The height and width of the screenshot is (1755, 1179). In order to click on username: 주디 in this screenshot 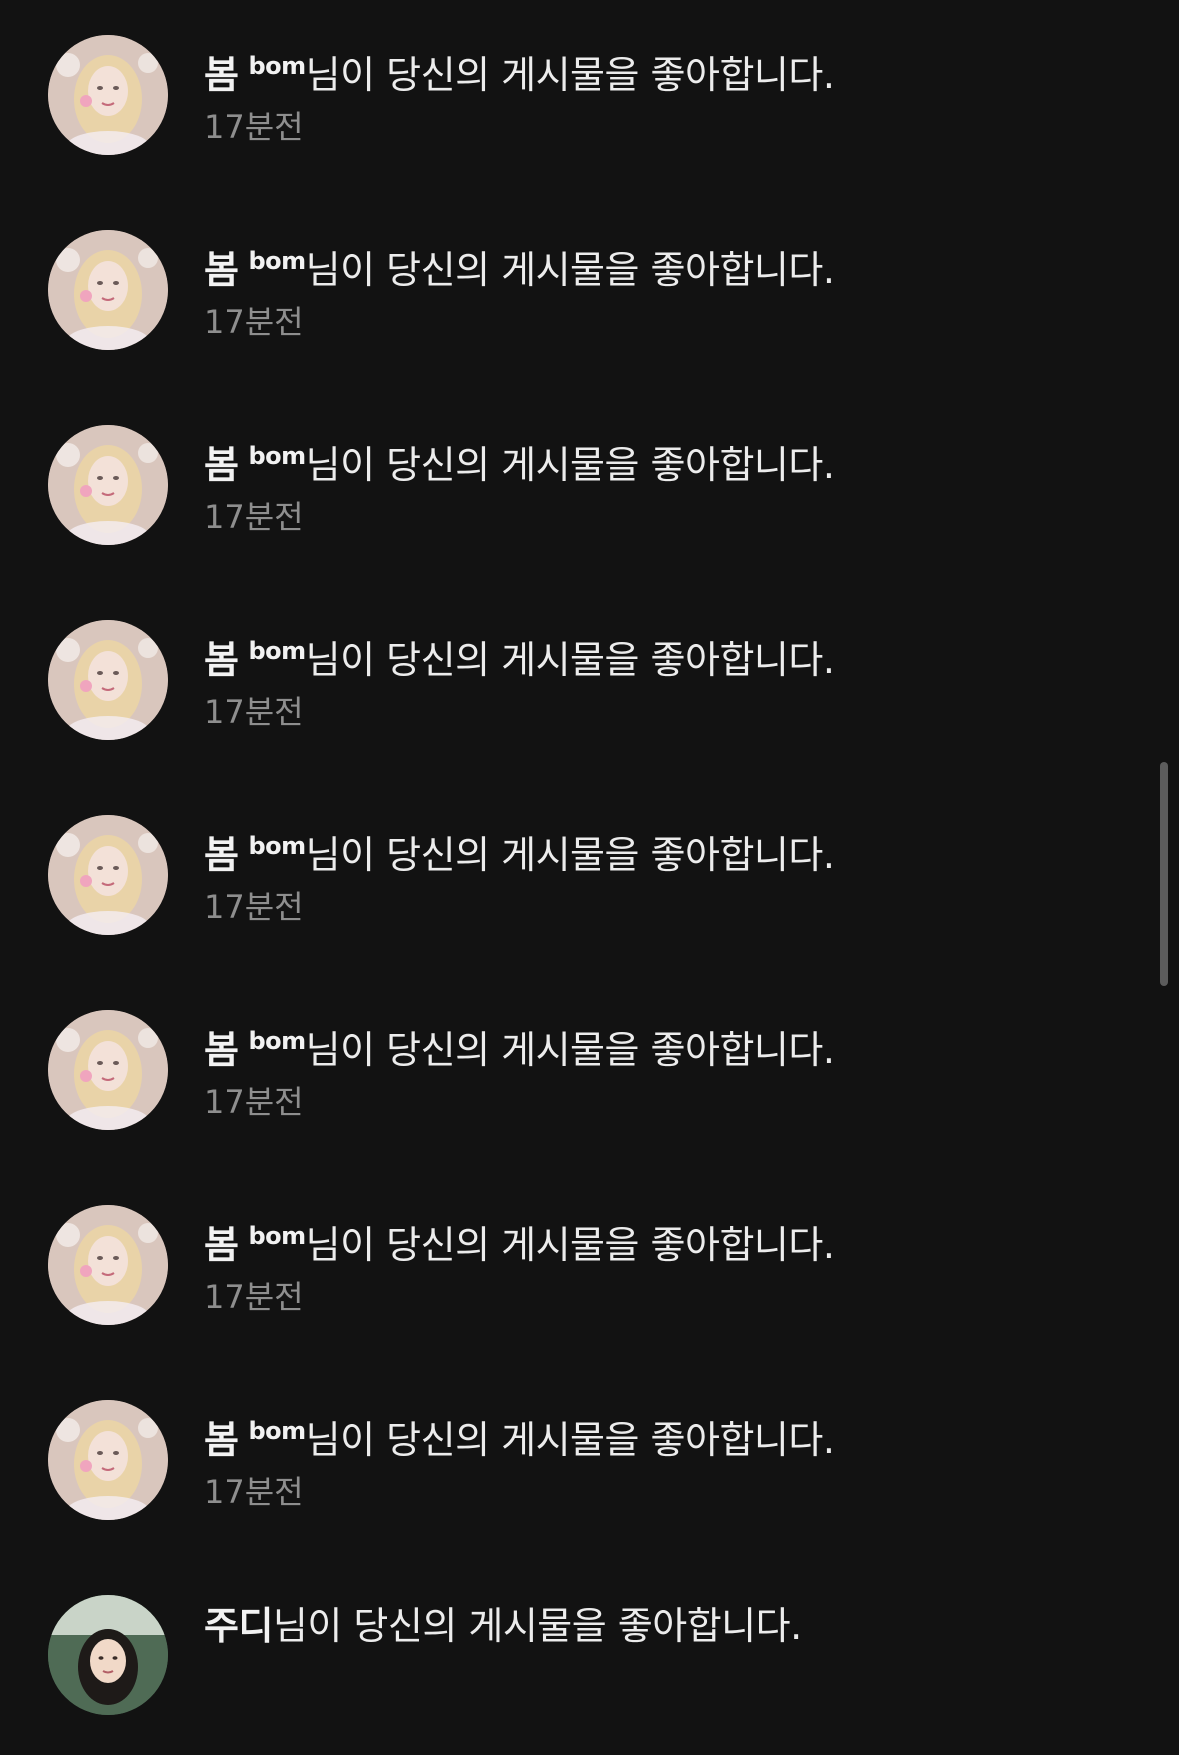, I will do `click(238, 1626)`.